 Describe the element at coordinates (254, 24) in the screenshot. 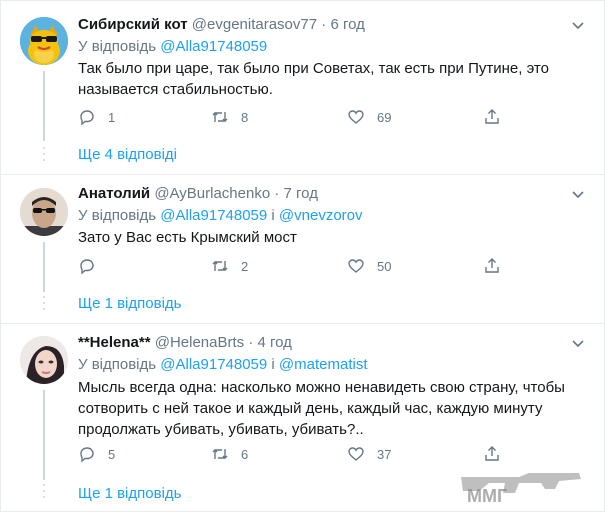

I see `user-handle: @evgenitarasov77` at that location.